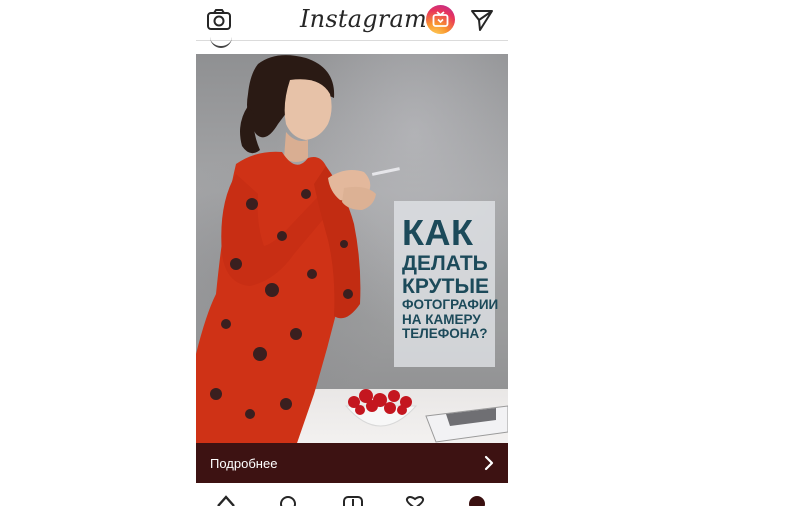 The height and width of the screenshot is (506, 800). What do you see at coordinates (288, 500) in the screenshot?
I see `search-icon` at bounding box center [288, 500].